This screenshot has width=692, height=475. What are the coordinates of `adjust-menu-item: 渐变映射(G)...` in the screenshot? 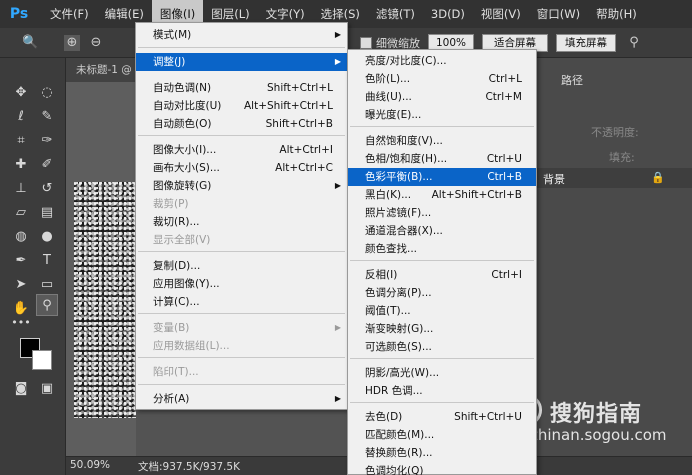 It's located at (442, 329).